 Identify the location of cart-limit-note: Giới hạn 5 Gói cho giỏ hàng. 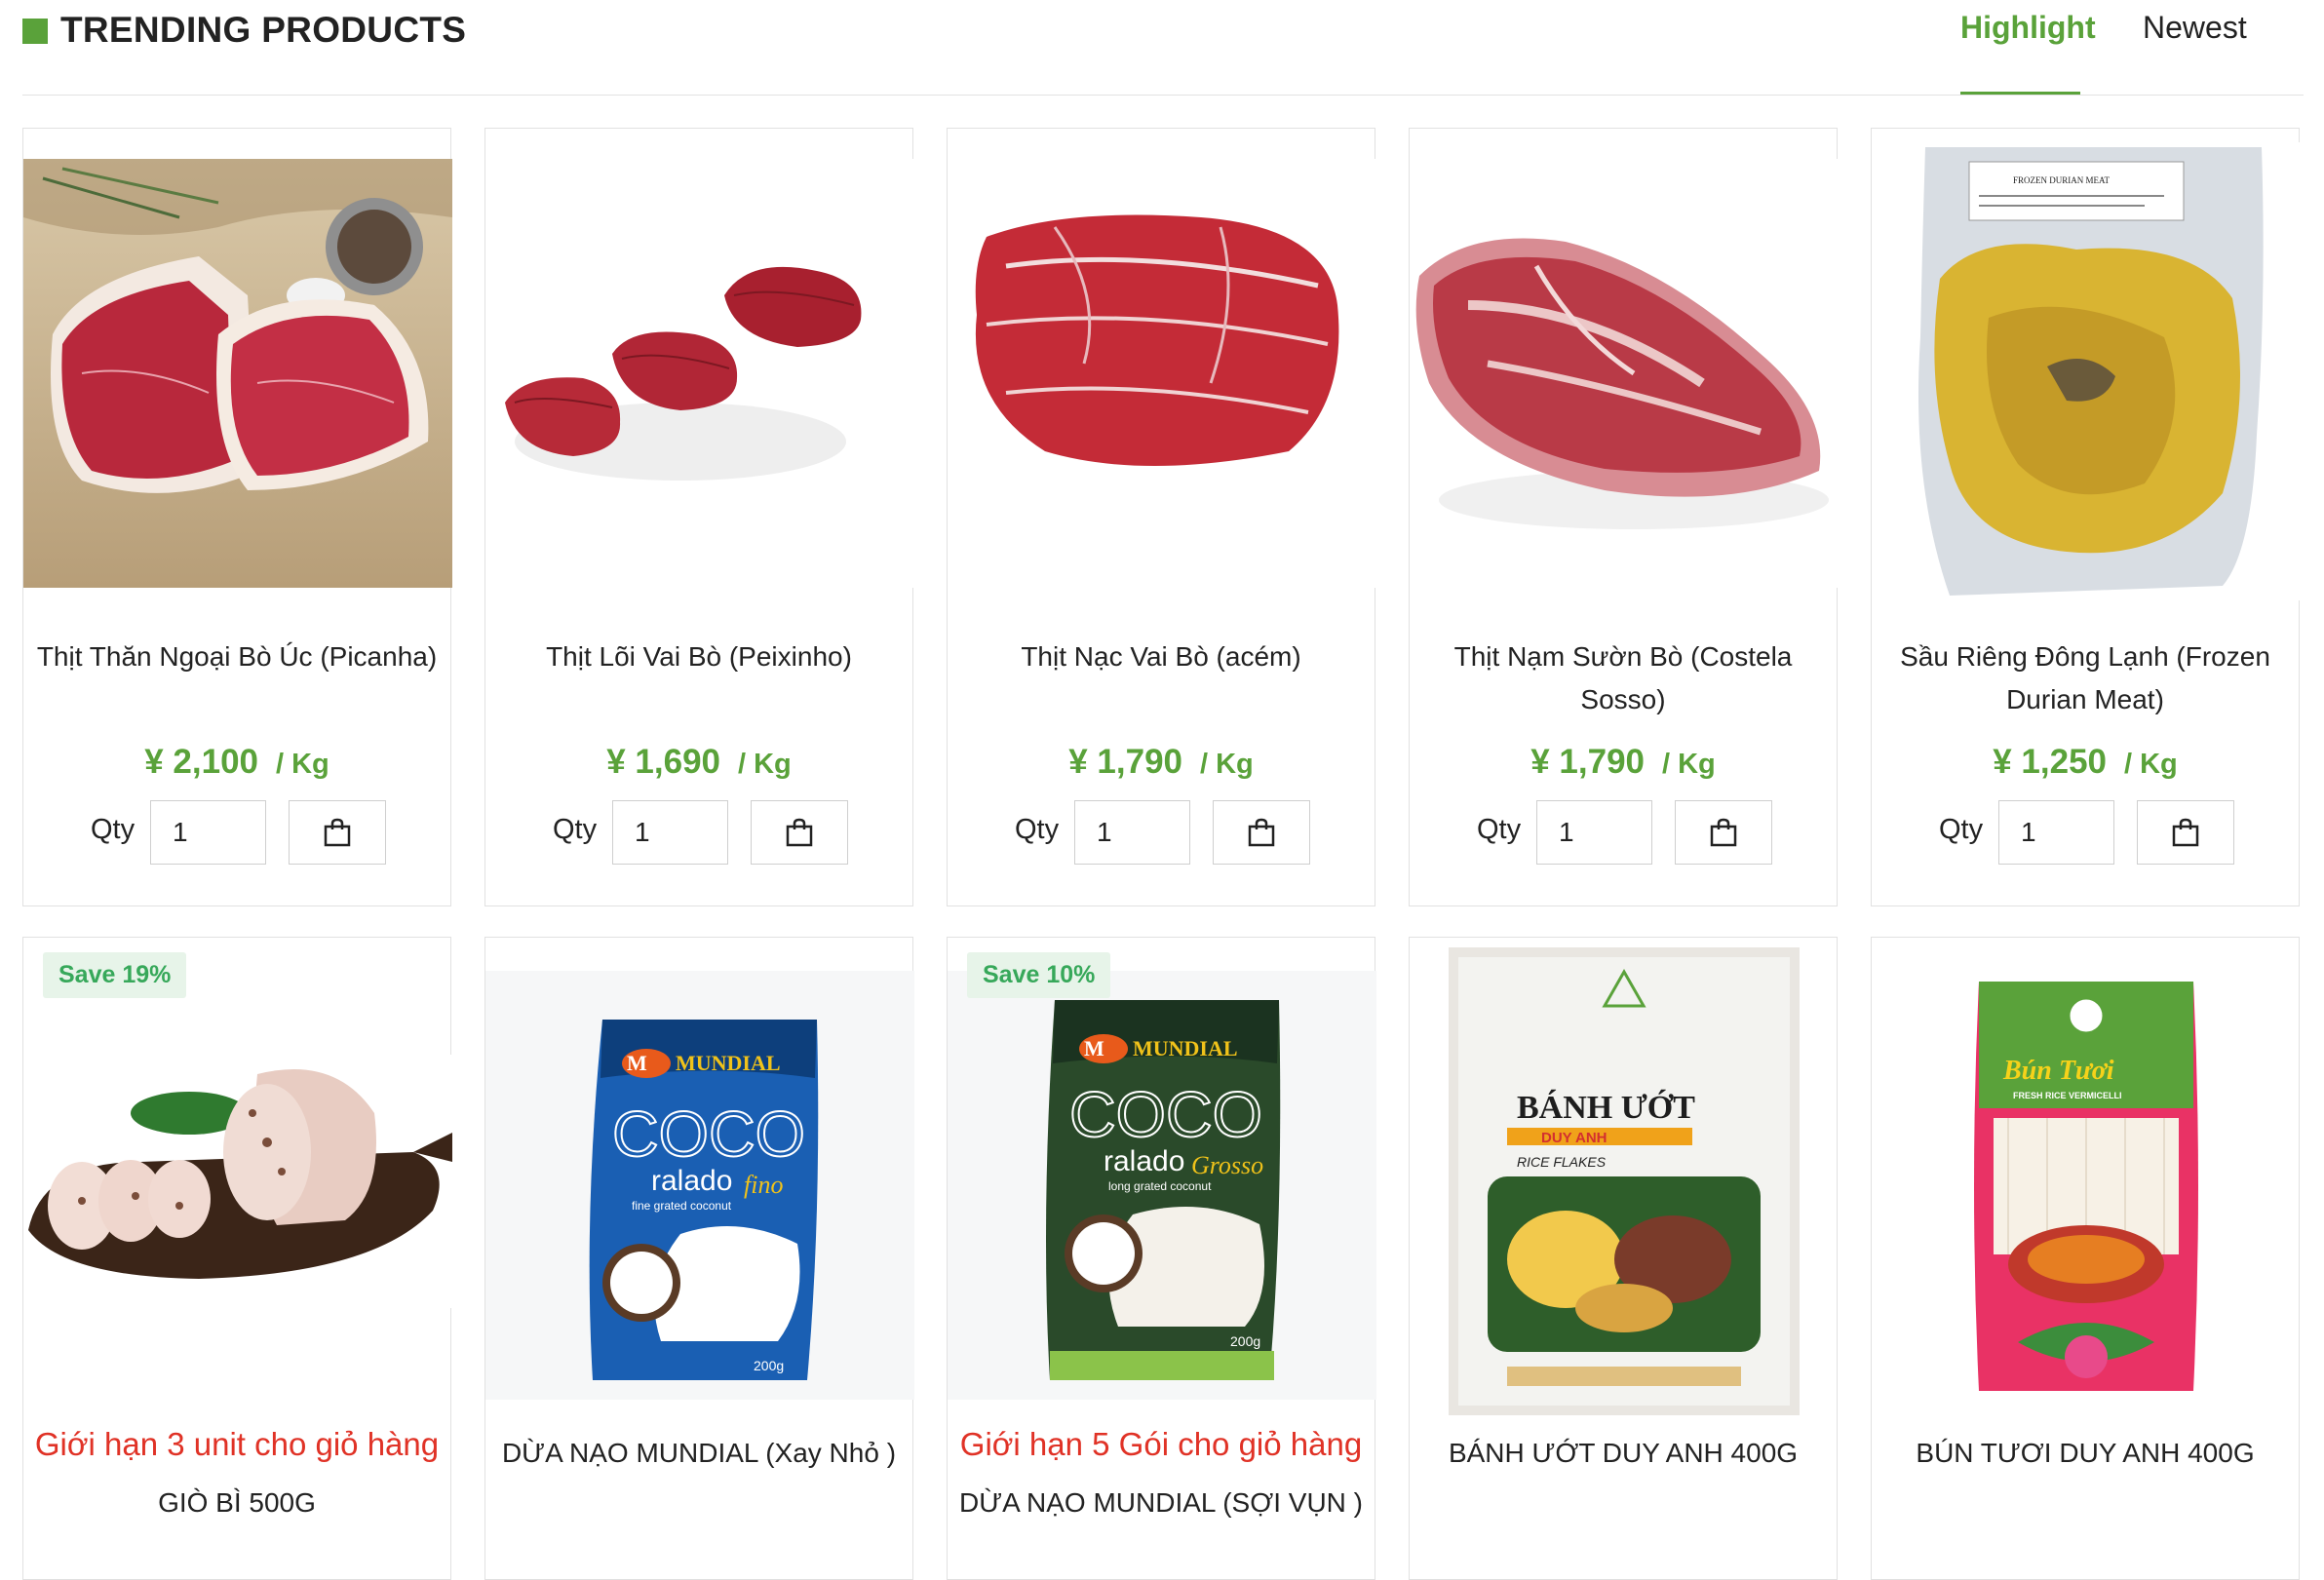
(1161, 1444).